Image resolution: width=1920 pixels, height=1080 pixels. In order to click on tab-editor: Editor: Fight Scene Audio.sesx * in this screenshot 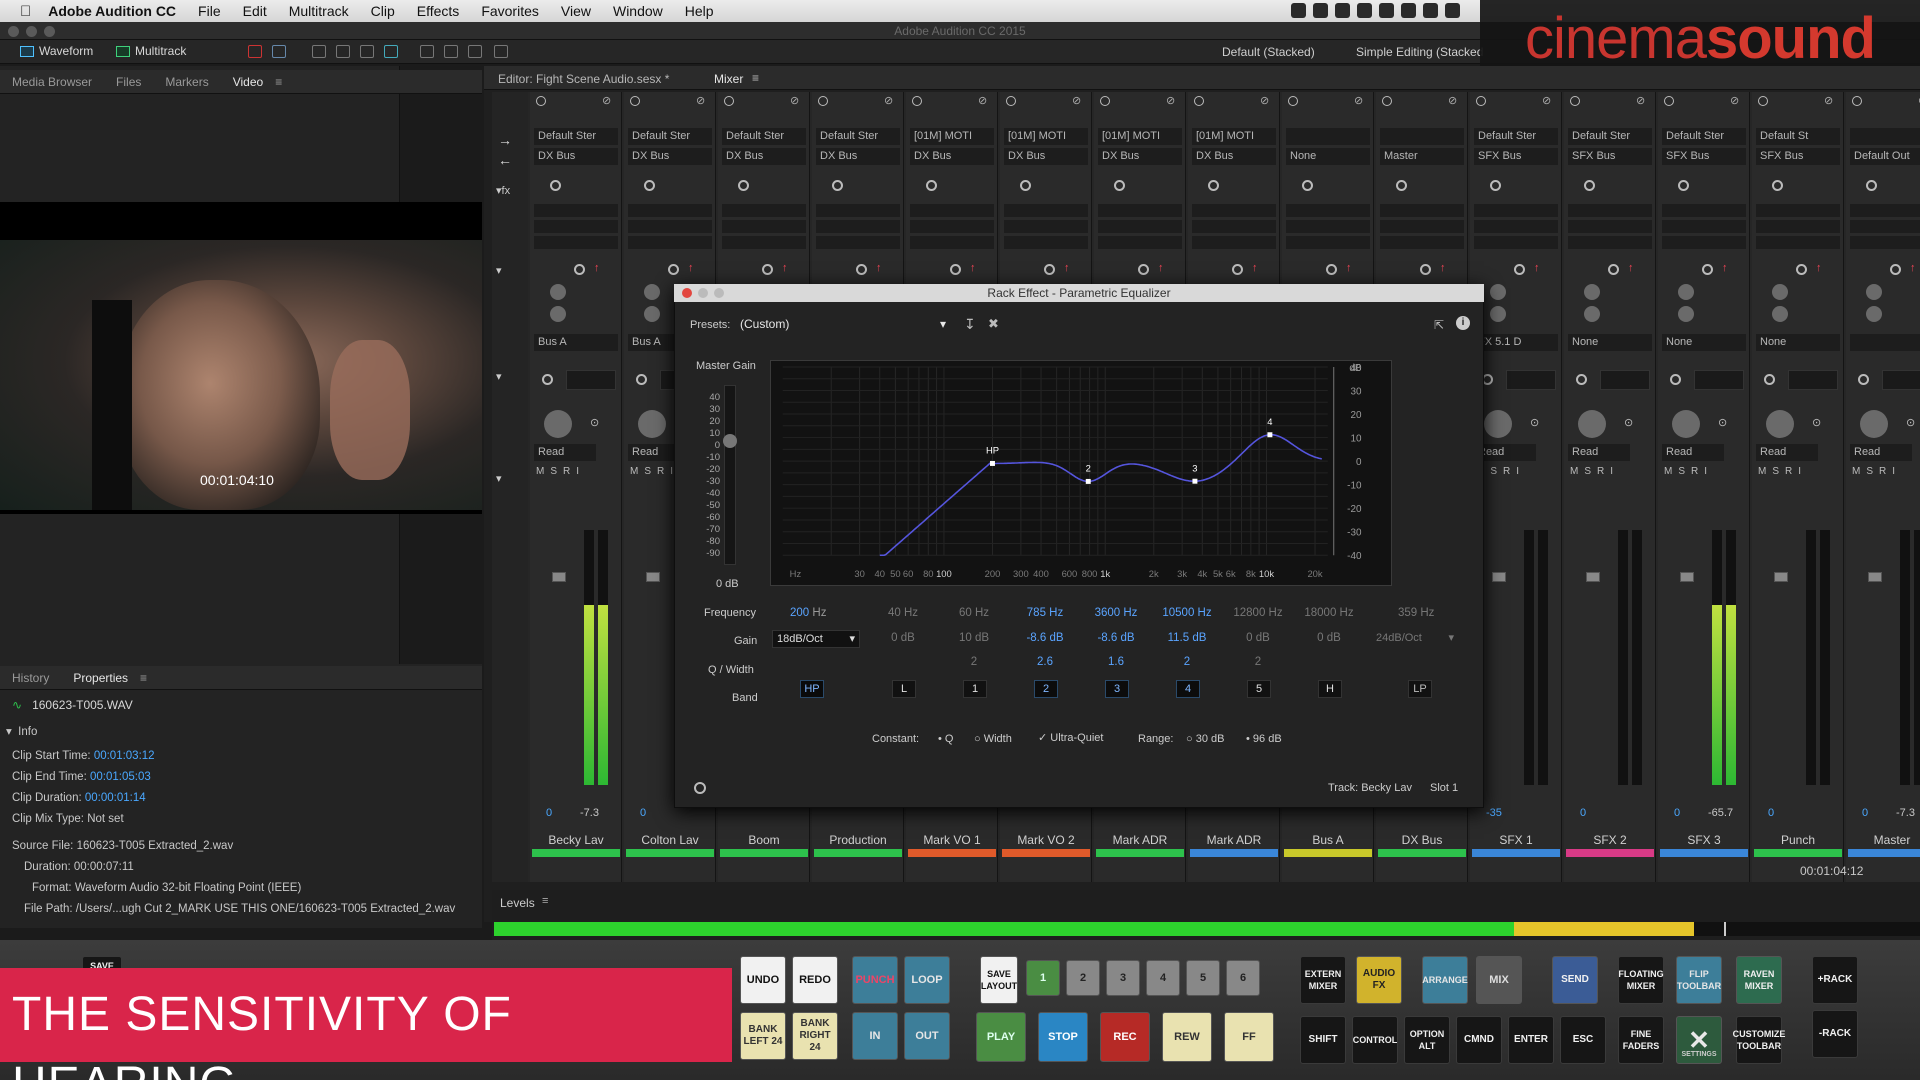, I will do `click(583, 79)`.